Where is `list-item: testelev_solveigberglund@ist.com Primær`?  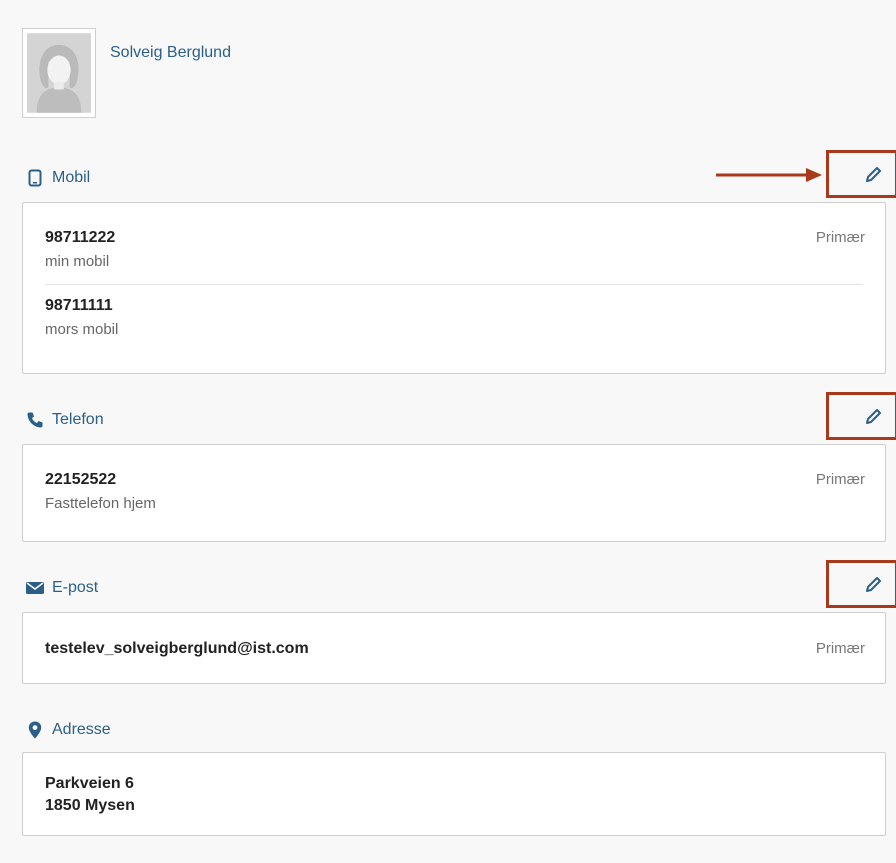
list-item: testelev_solveigberglund@ist.com Primær is located at coordinates (454, 649).